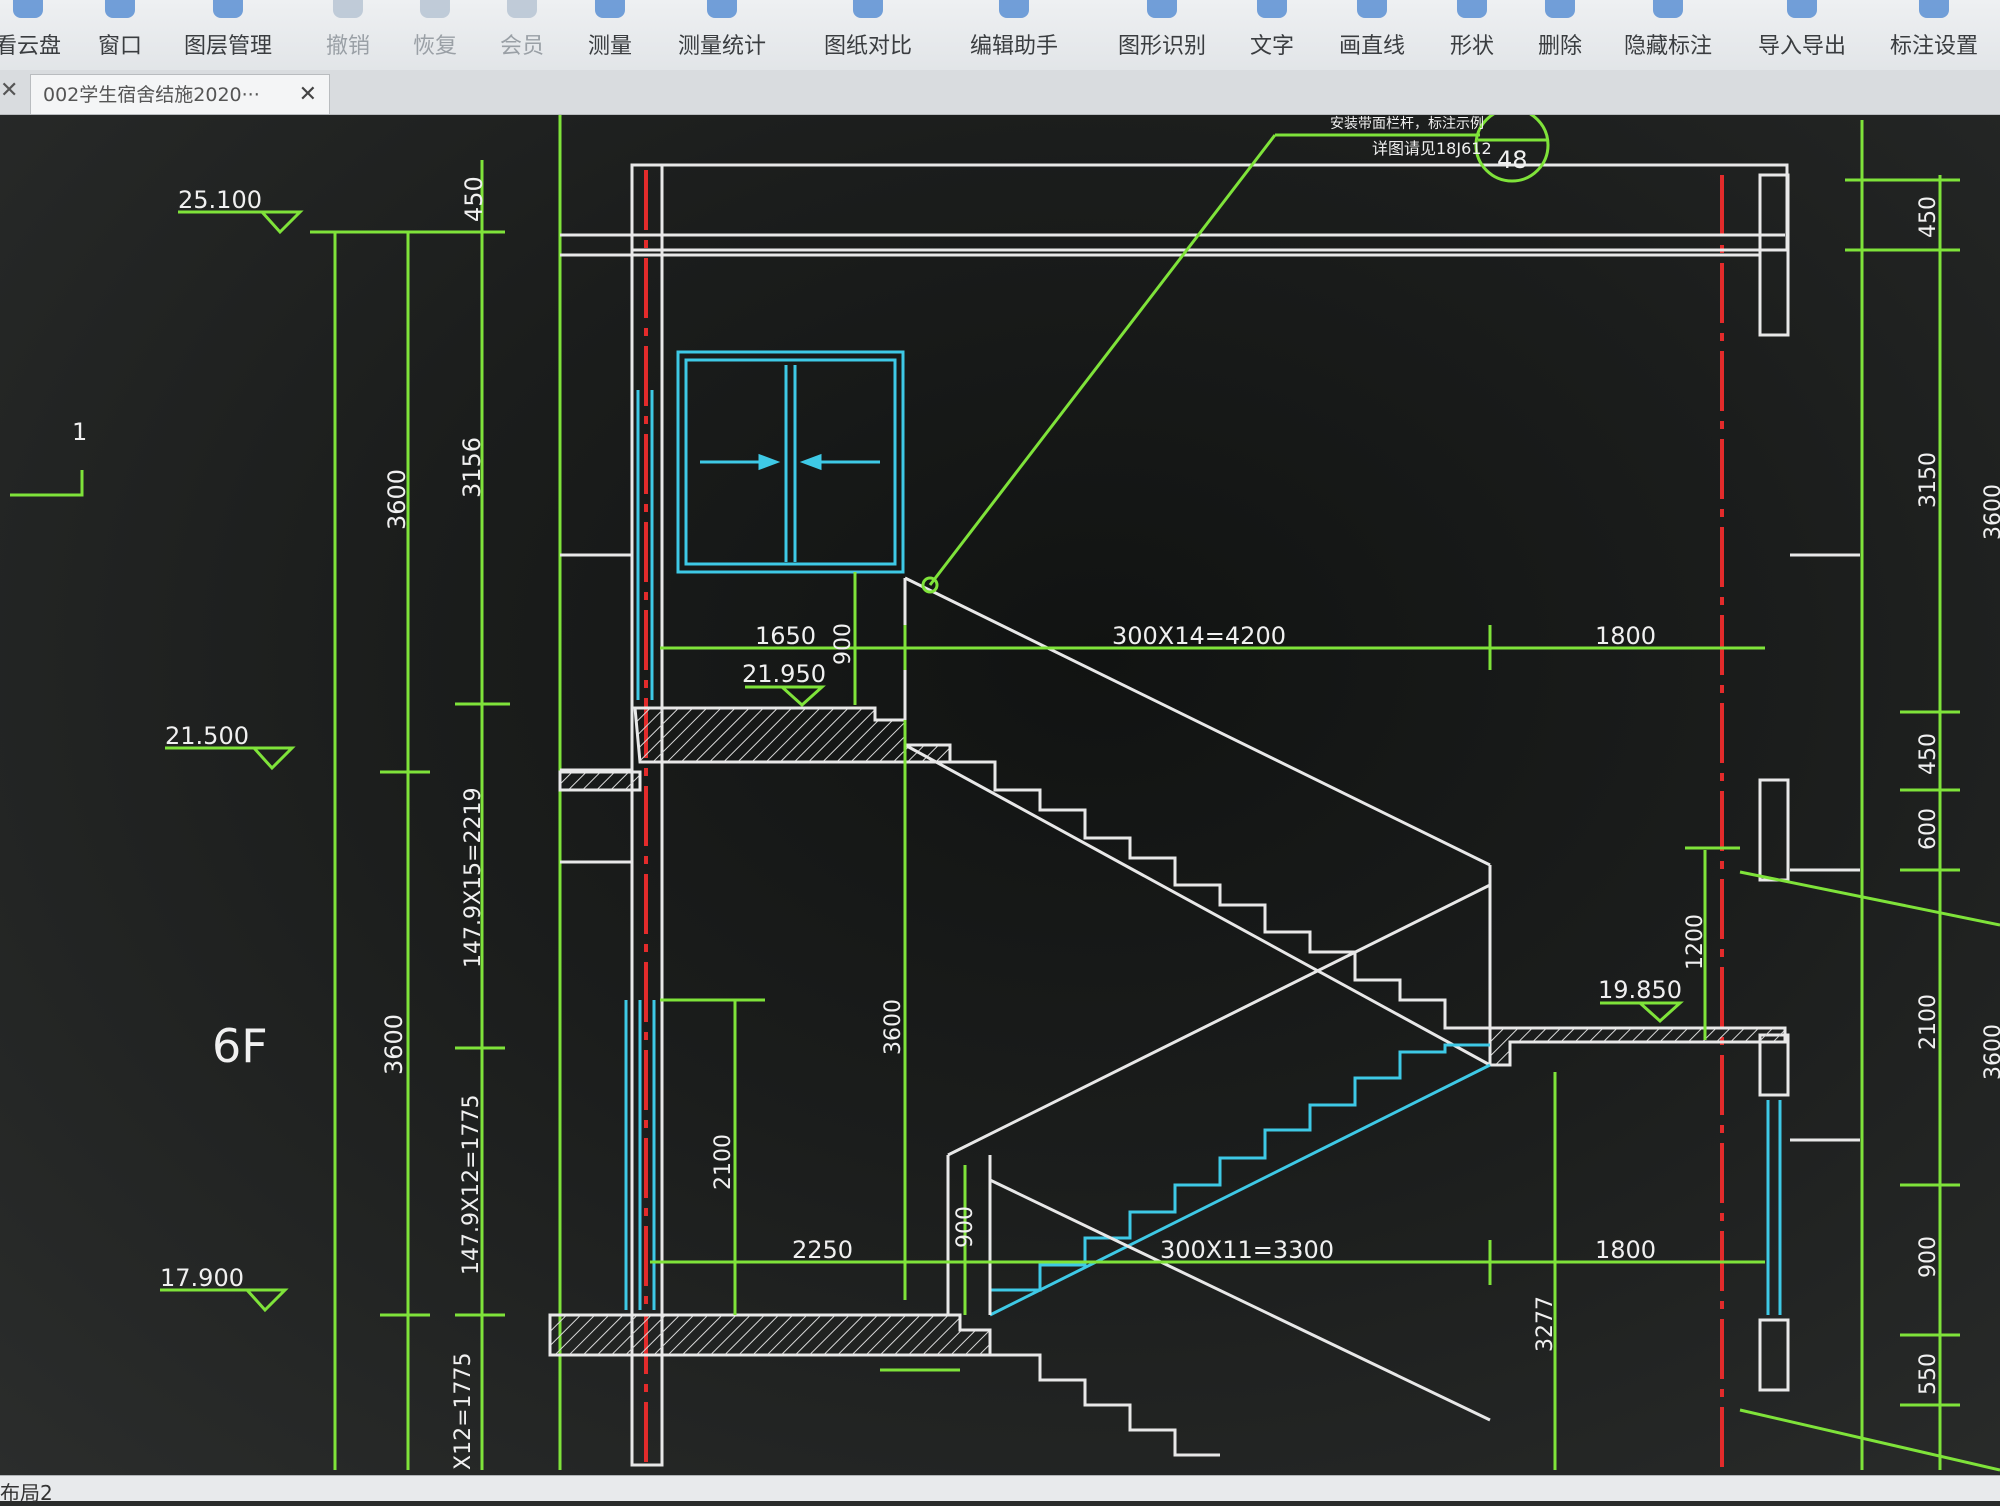 This screenshot has height=1506, width=2000. I want to click on elevation-label: 19.850, so click(1640, 990).